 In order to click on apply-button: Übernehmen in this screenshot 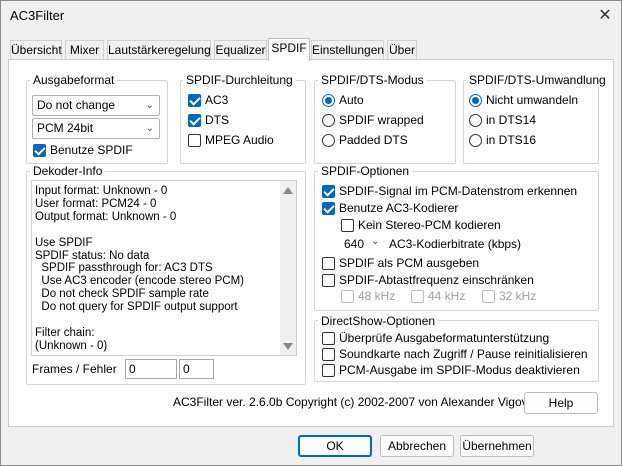, I will do `click(497, 446)`.